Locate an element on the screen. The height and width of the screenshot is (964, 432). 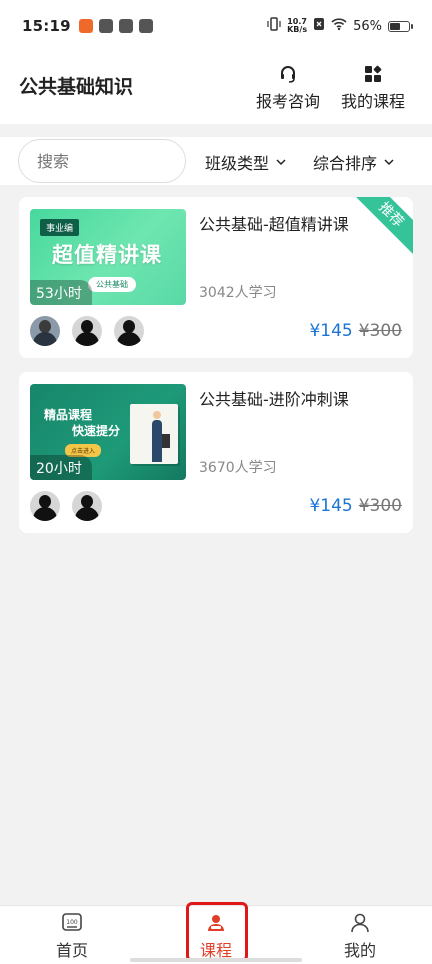
home-calendar-icon: 100 is located at coordinates (72, 922).